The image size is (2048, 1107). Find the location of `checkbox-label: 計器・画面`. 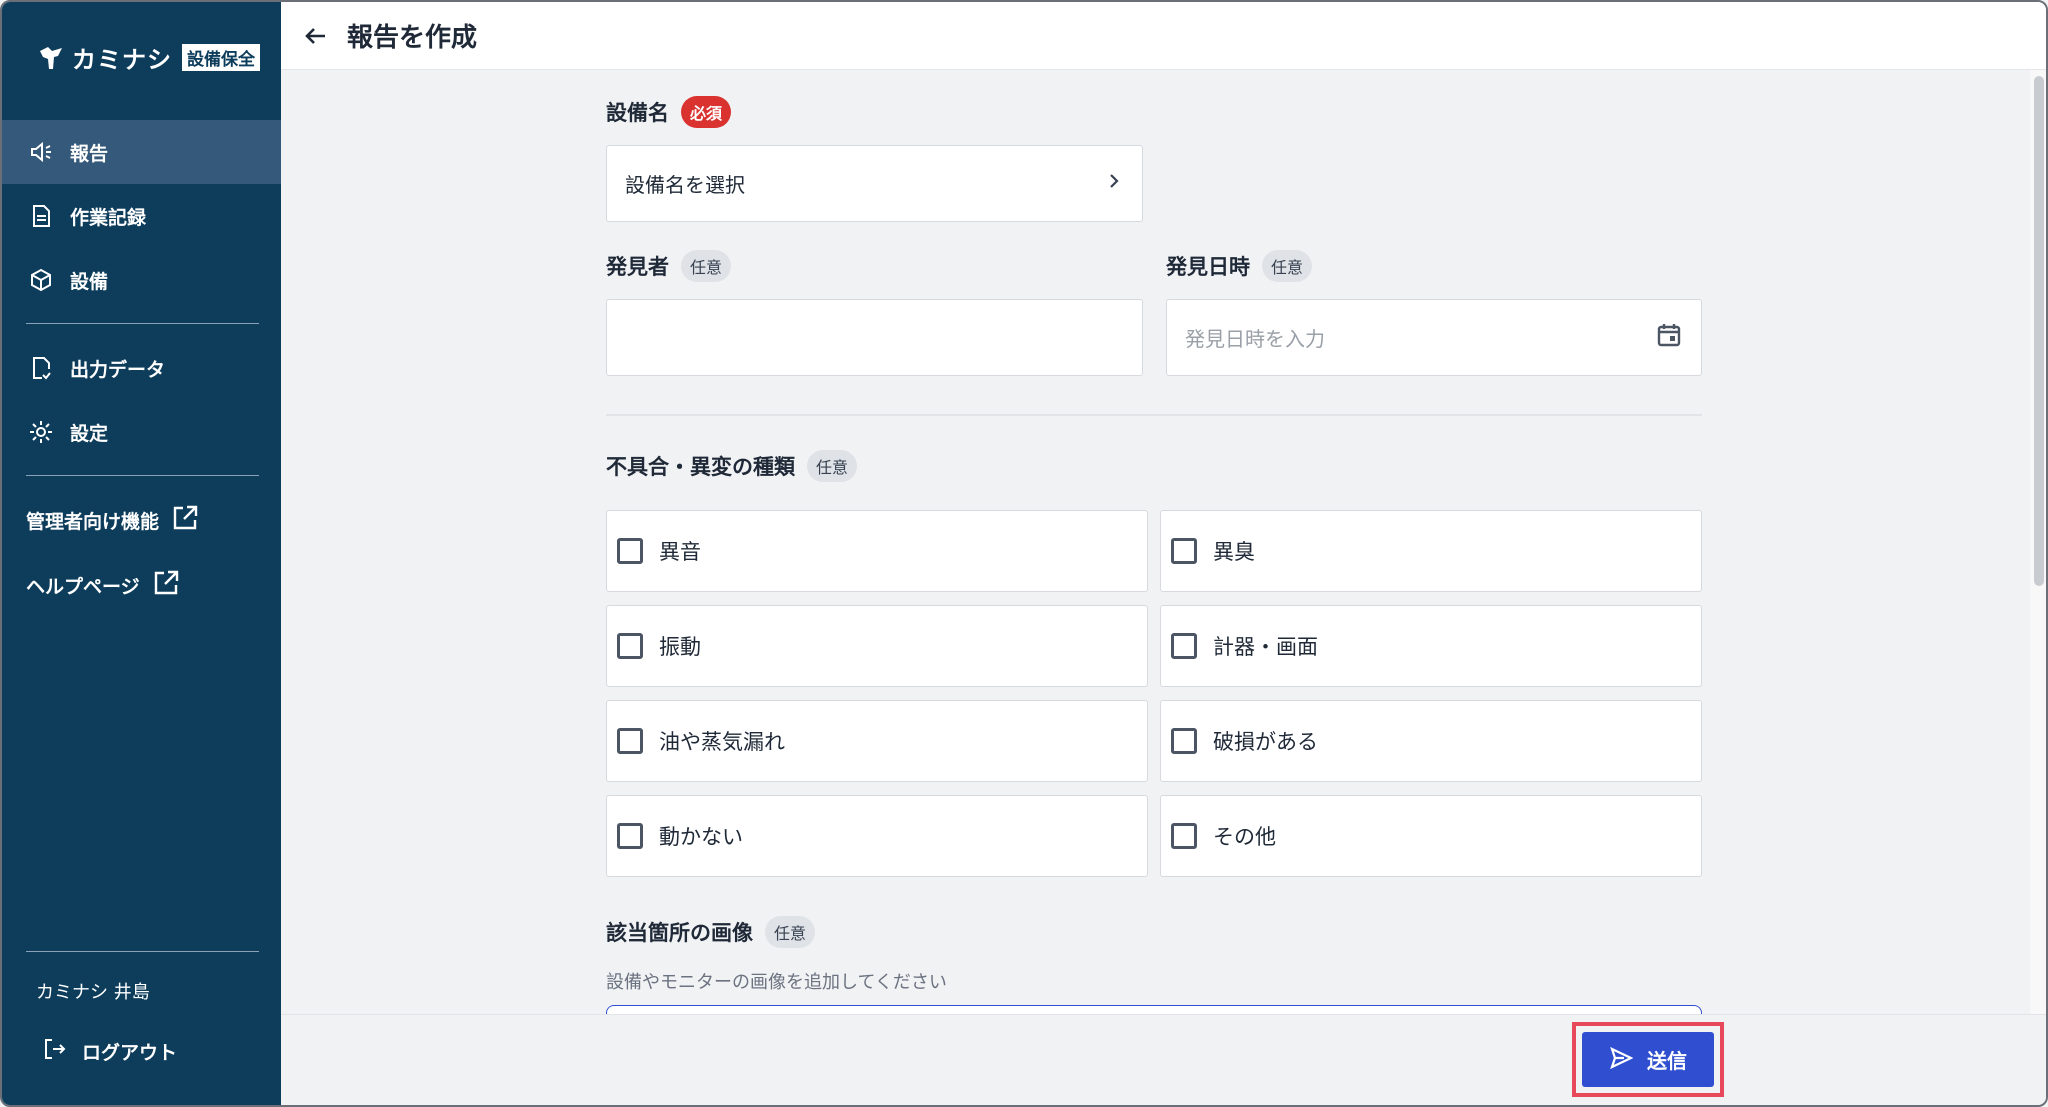

checkbox-label: 計器・画面 is located at coordinates (1265, 647).